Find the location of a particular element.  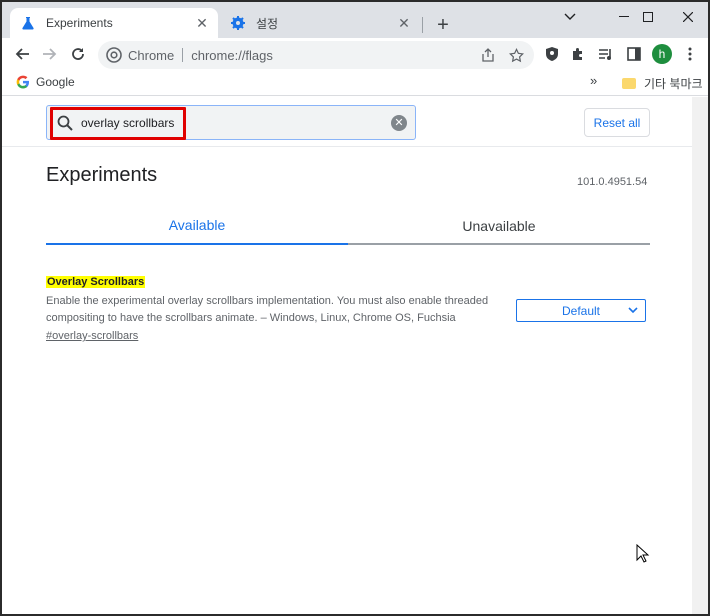

flag-name: Overlay Scrollbars is located at coordinates (96, 282).